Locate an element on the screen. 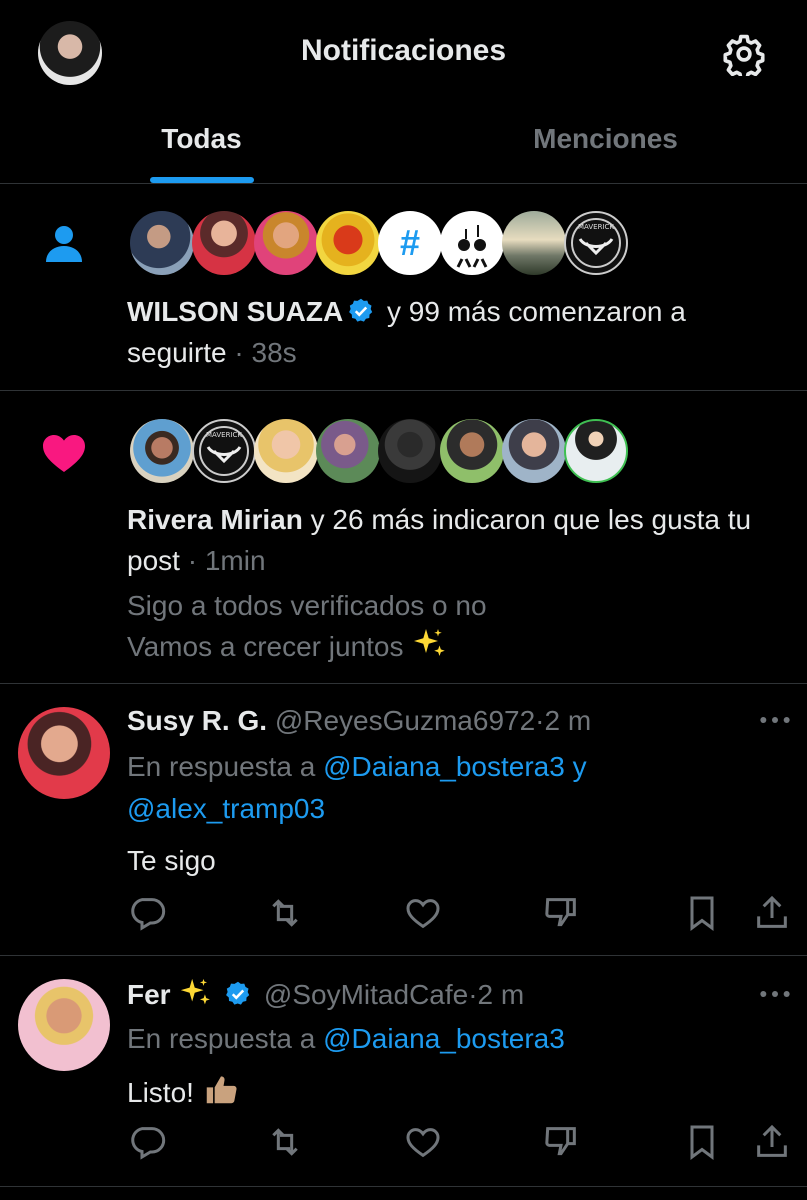 This screenshot has width=807, height=1200. tweet-header: Fer @SoyMitadCafe·2 m is located at coordinates (437, 995).